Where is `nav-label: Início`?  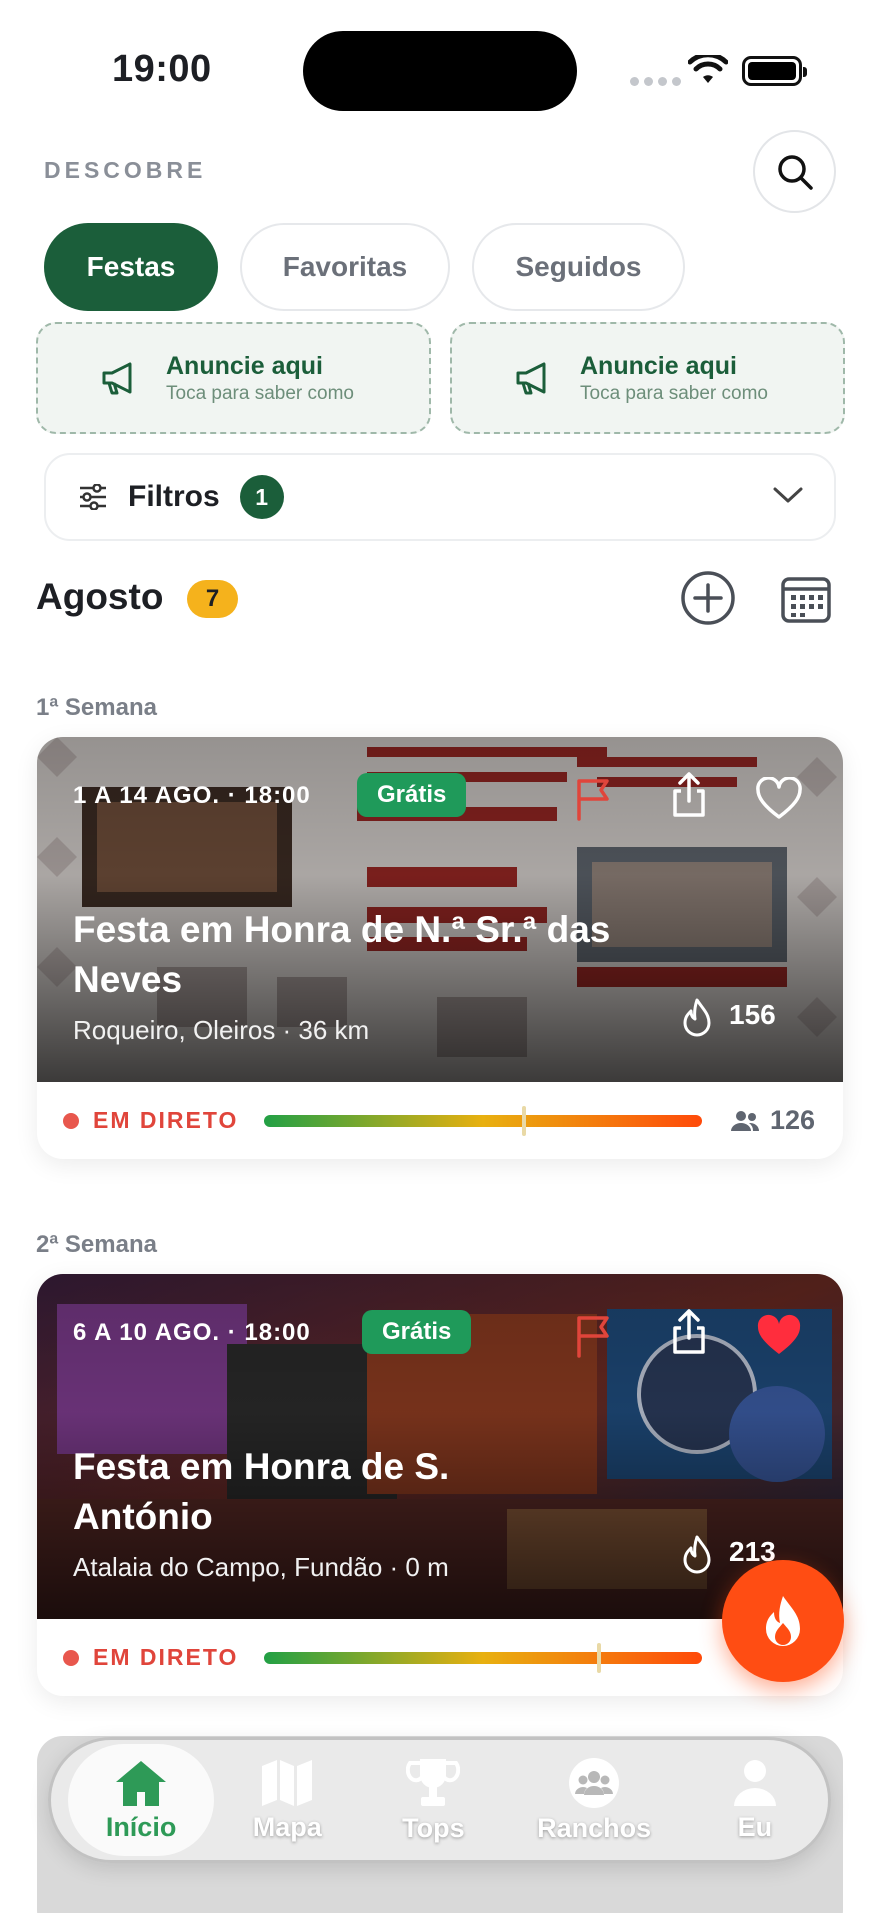 nav-label: Início is located at coordinates (141, 1826).